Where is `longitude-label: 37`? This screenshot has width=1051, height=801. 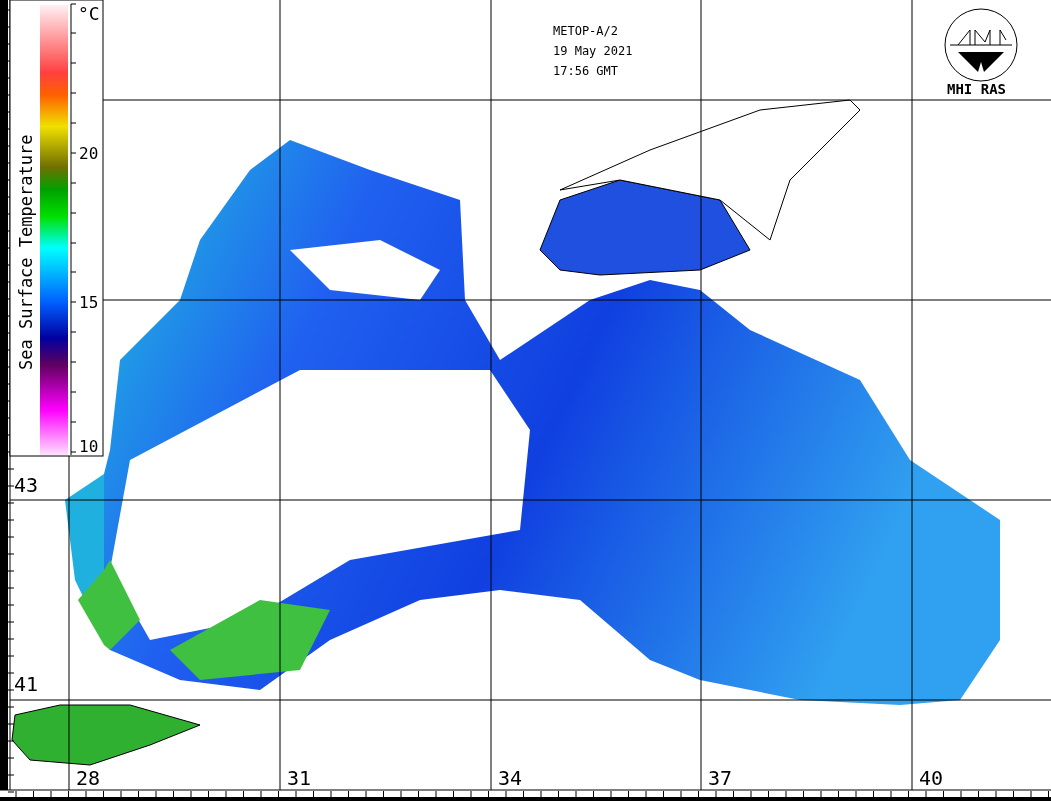 longitude-label: 37 is located at coordinates (720, 778).